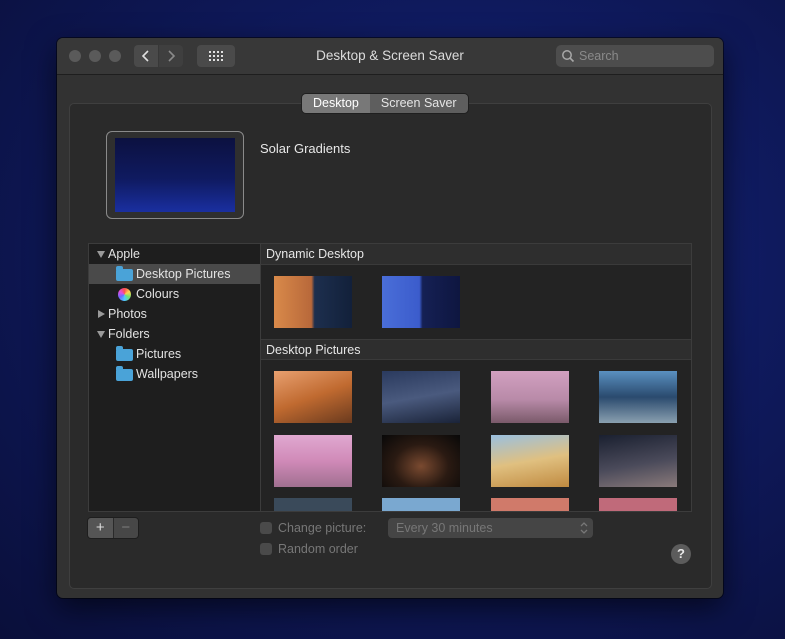  I want to click on current-picture-preview, so click(175, 175).